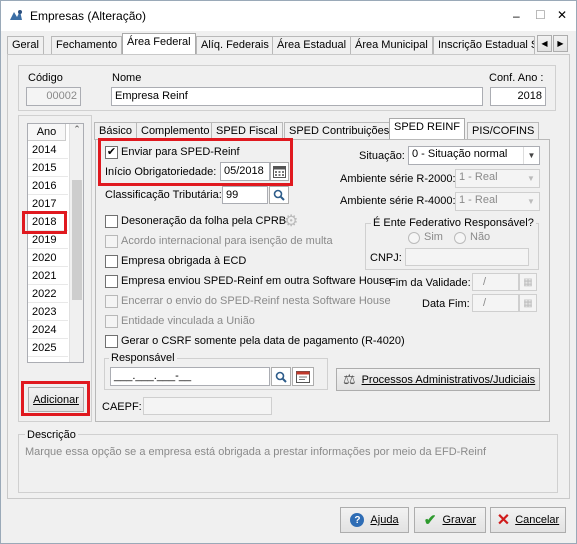 The height and width of the screenshot is (544, 577). Describe the element at coordinates (518, 96) in the screenshot. I see `conf-ano-field: 2018` at that location.